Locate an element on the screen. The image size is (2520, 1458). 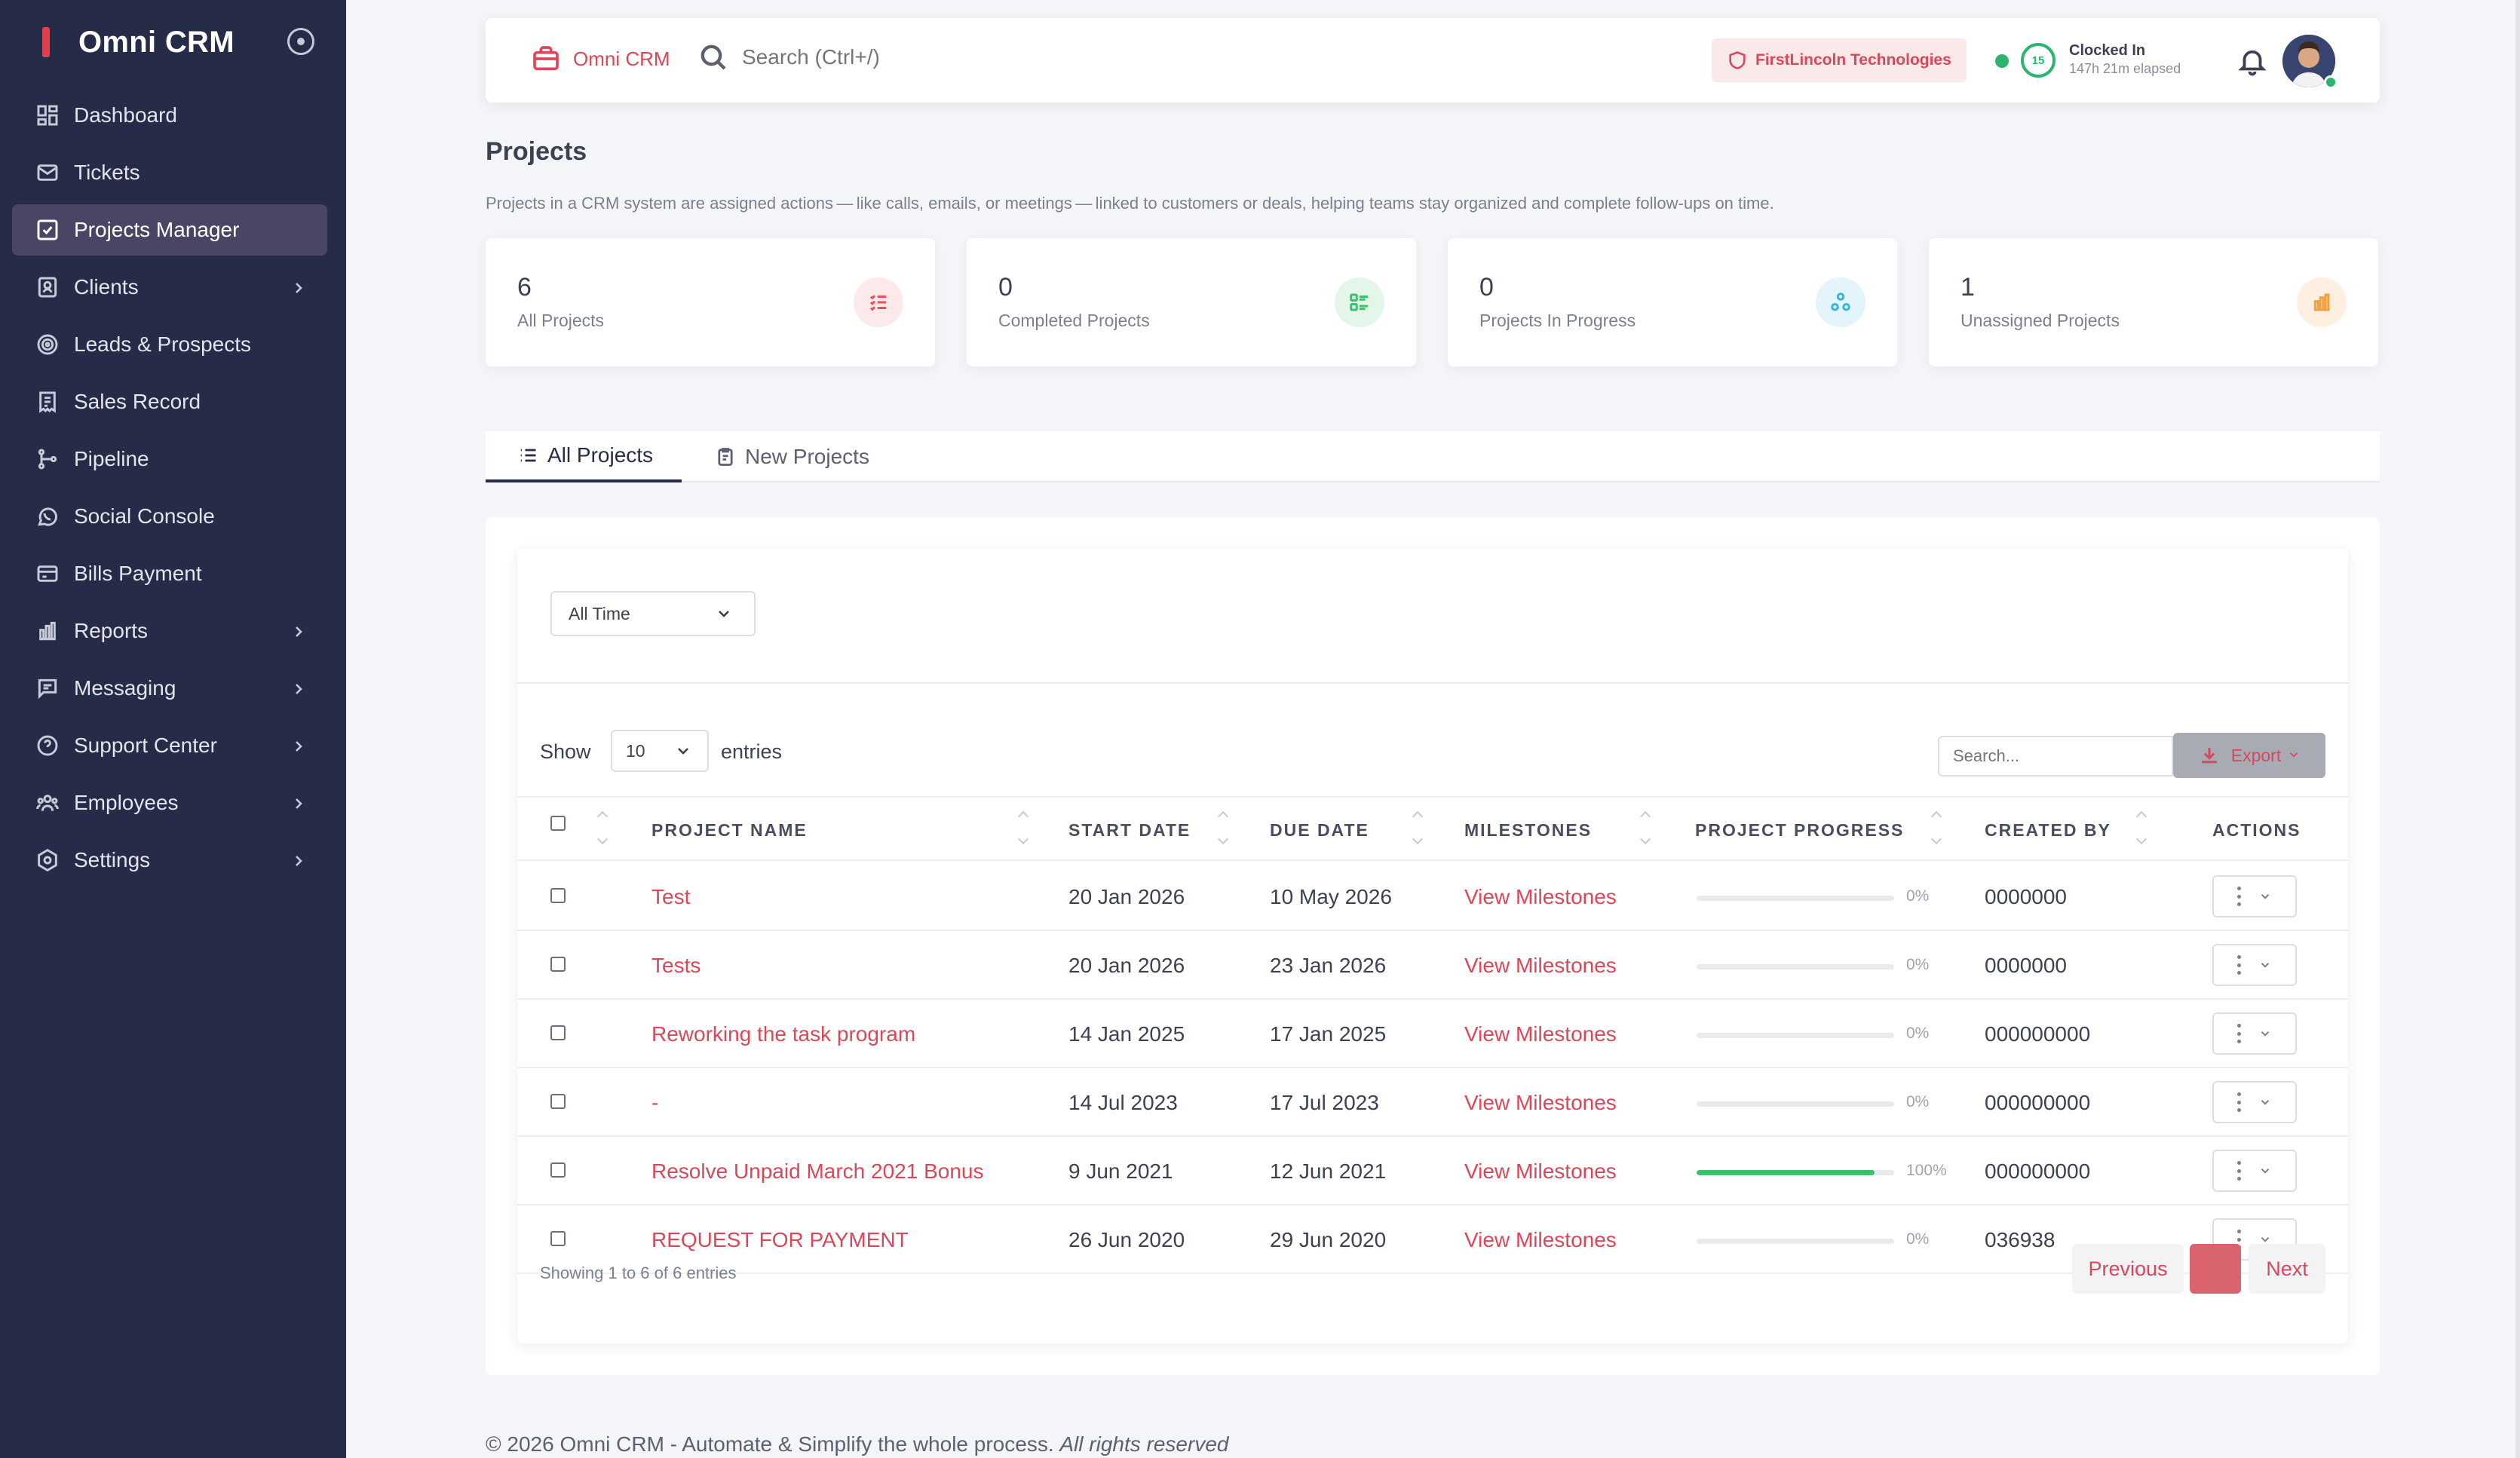
app-name: Omni CRM is located at coordinates (156, 42).